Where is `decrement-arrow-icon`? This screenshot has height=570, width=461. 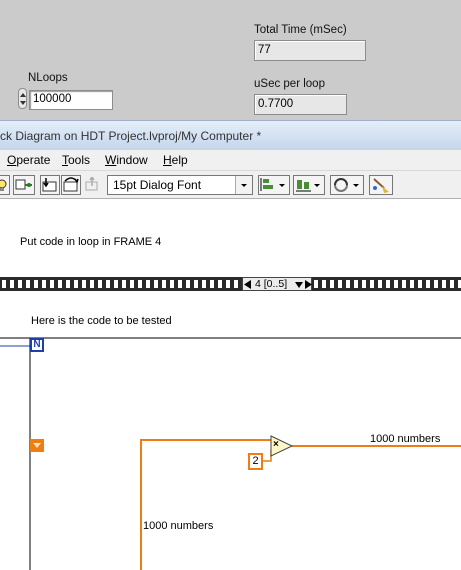
decrement-arrow-icon is located at coordinates (23, 103).